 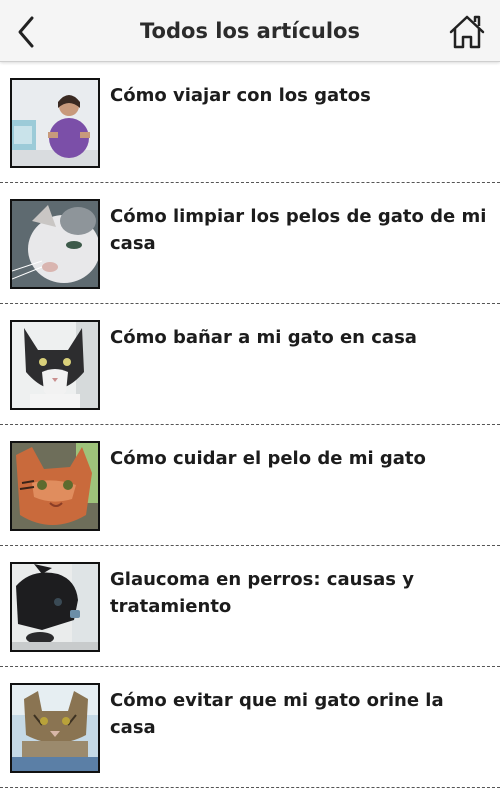 I want to click on chevron-left-icon, so click(x=26, y=32).